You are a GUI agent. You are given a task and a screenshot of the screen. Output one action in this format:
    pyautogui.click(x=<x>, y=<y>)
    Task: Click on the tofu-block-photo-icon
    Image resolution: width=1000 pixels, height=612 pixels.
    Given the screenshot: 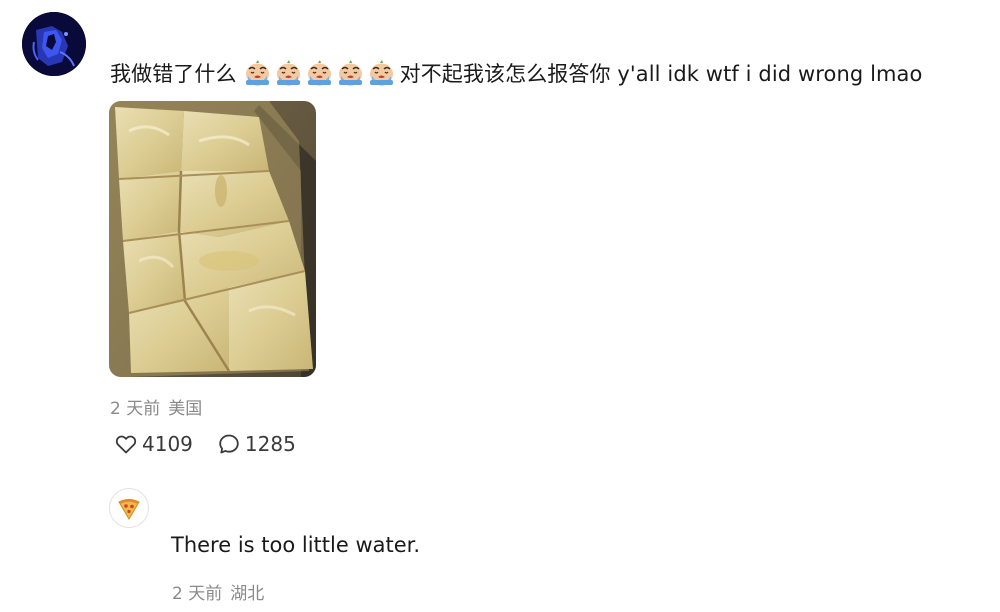 What is the action you would take?
    pyautogui.click(x=212, y=239)
    